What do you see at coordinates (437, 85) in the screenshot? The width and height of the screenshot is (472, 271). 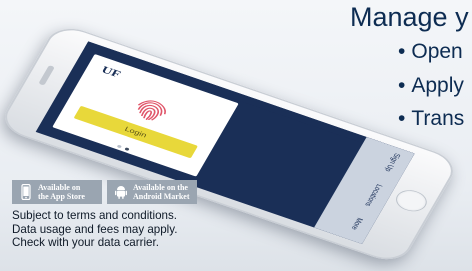 I see `bullet-text: Apply` at bounding box center [437, 85].